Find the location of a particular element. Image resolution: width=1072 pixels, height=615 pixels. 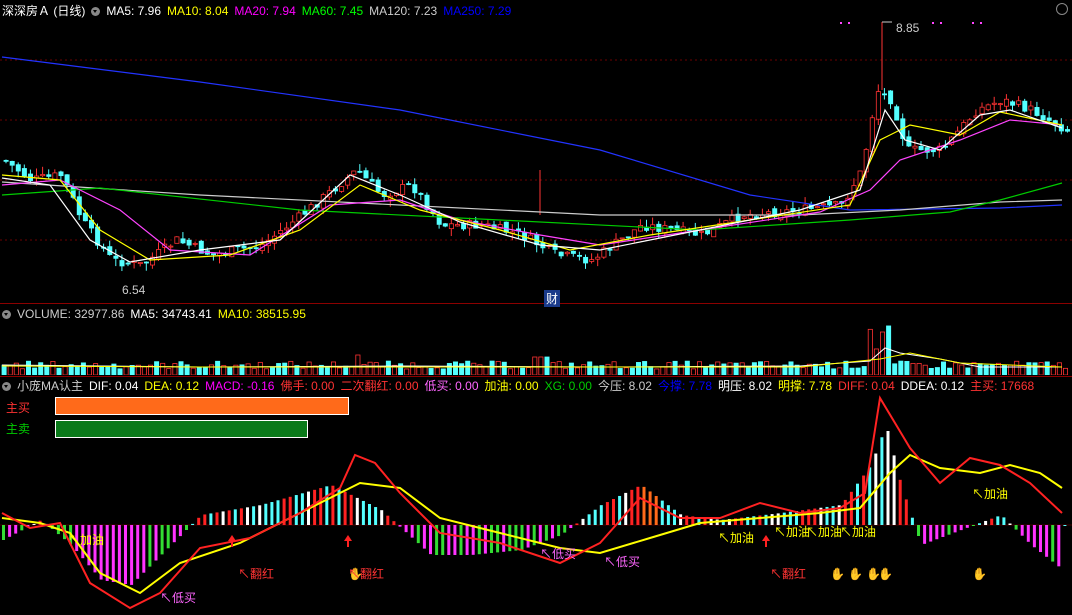

signal-annotation-0: ↖加油 is located at coordinates (86, 540).